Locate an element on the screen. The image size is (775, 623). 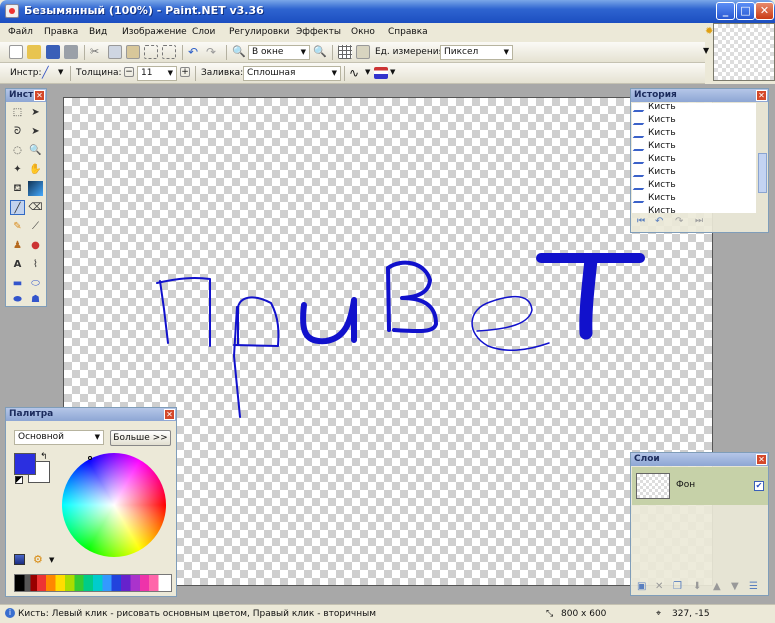
history-scrollbar is located at coordinates (762, 158).